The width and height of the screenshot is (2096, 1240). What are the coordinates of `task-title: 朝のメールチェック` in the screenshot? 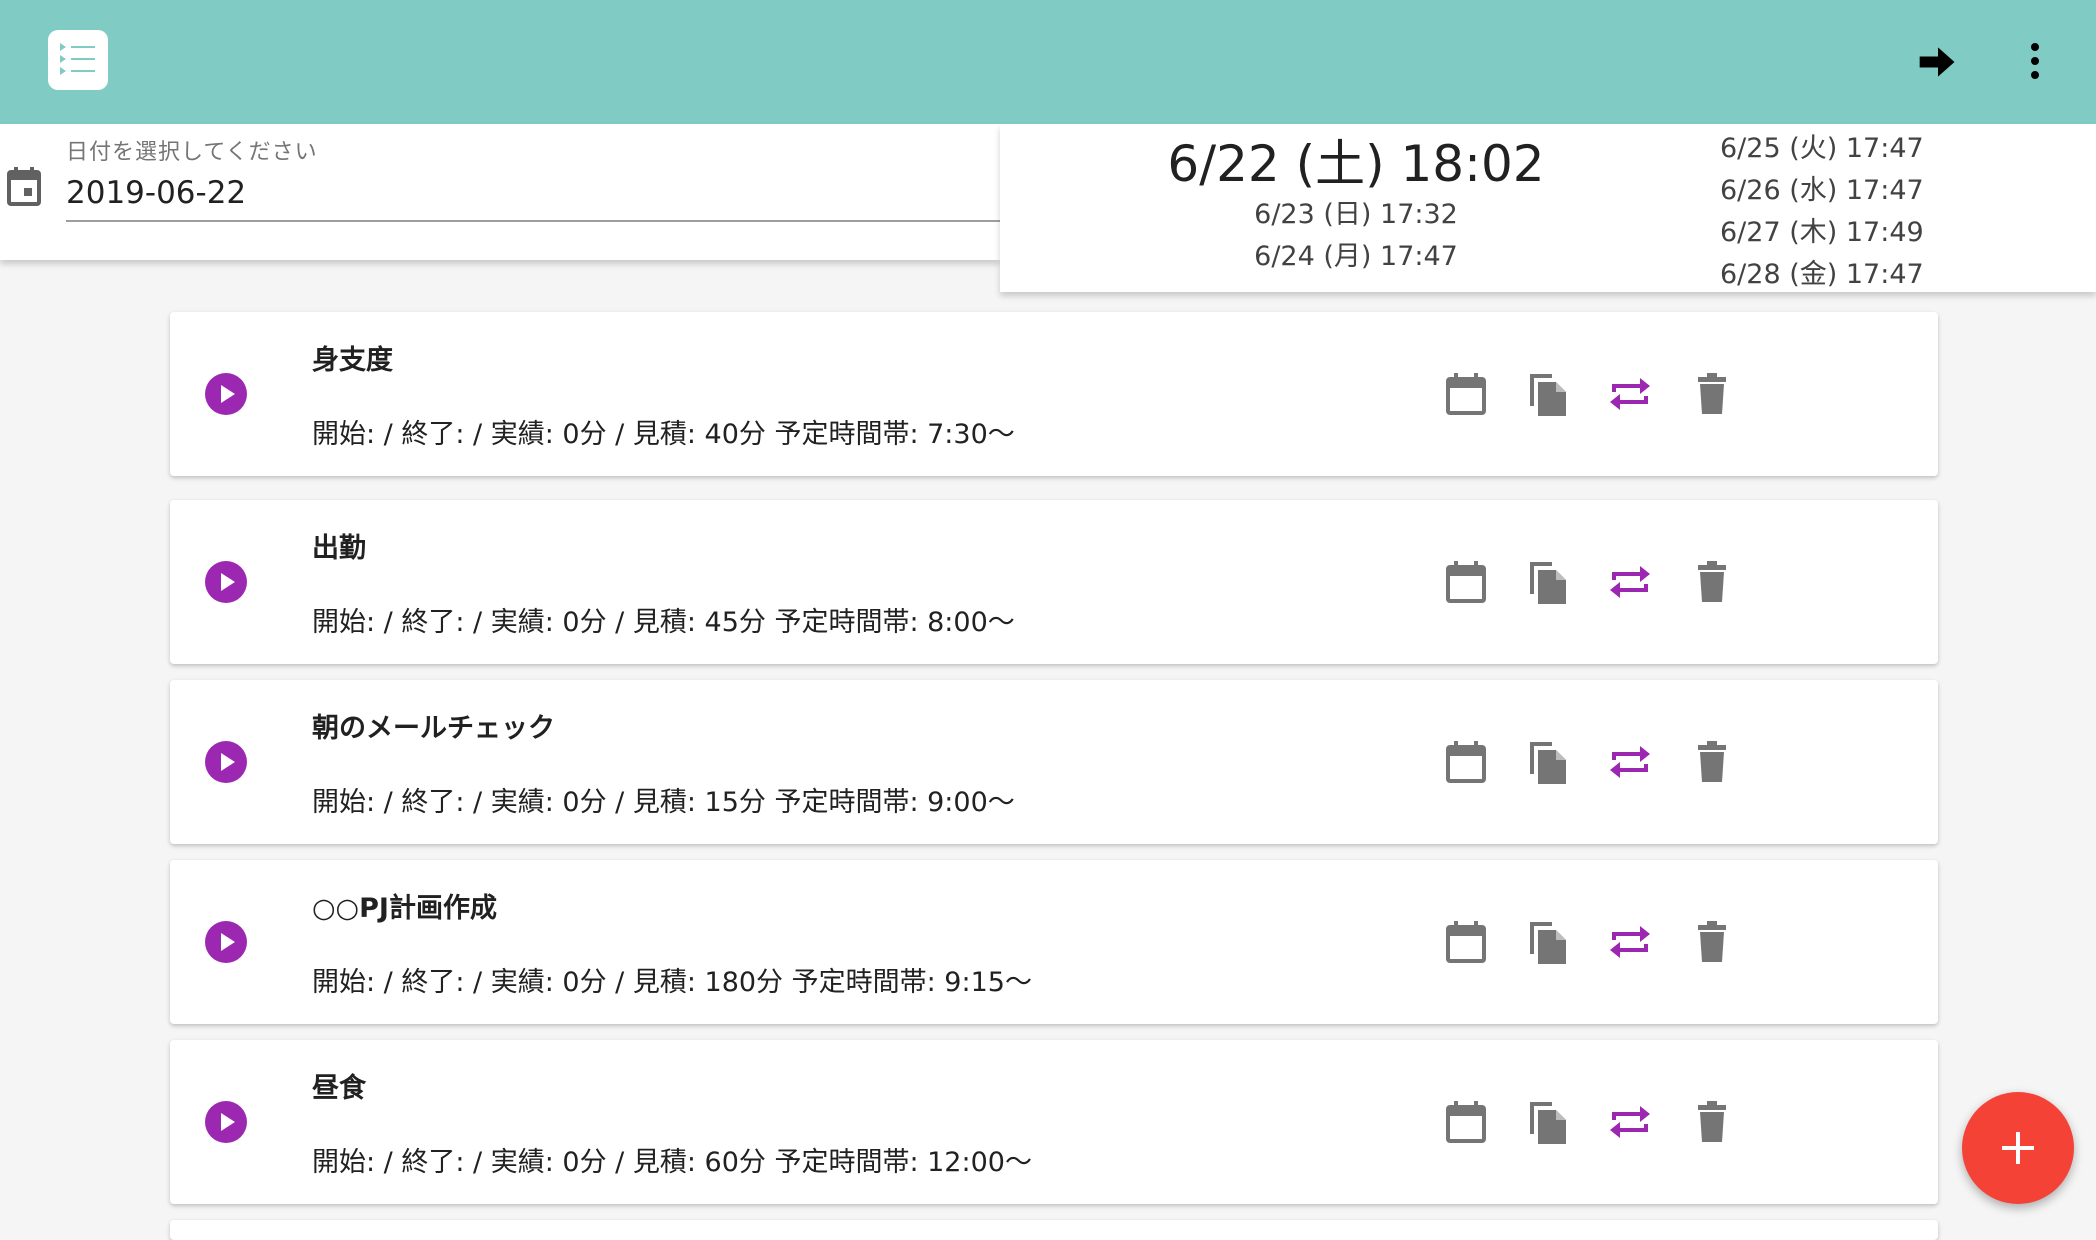 It's located at (433, 728).